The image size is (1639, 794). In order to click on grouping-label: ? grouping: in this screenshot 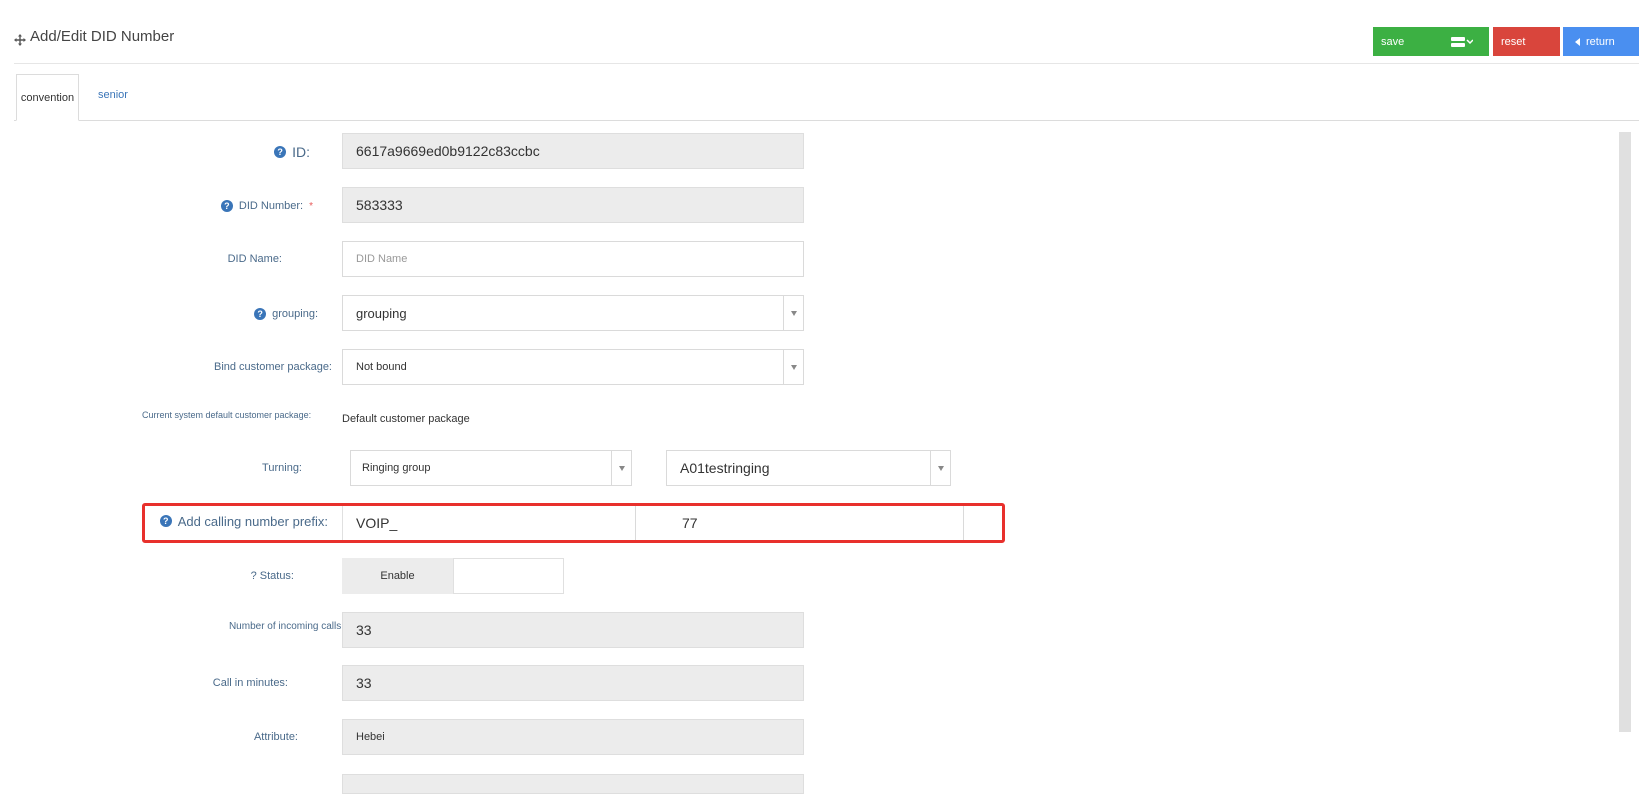, I will do `click(234, 314)`.